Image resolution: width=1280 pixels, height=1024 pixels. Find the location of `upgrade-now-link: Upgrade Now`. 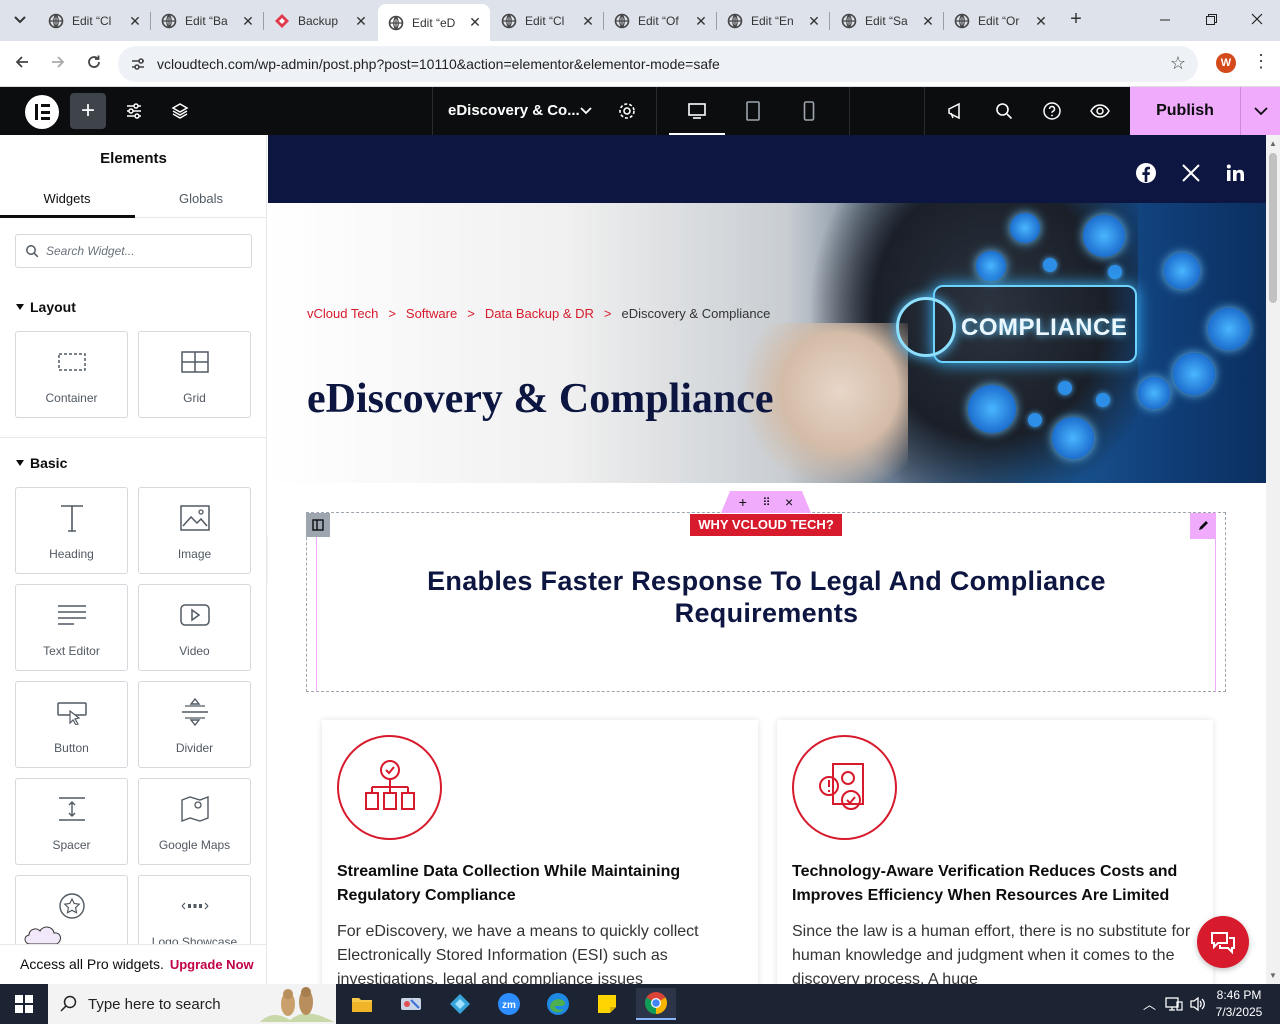

upgrade-now-link: Upgrade Now is located at coordinates (212, 964).